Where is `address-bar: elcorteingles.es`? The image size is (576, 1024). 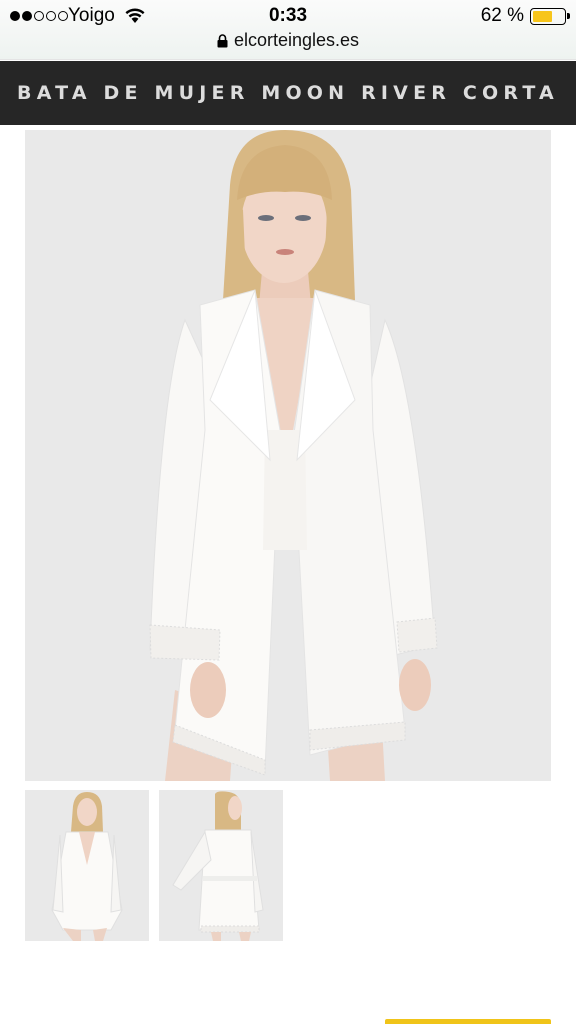 address-bar: elcorteingles.es is located at coordinates (288, 40).